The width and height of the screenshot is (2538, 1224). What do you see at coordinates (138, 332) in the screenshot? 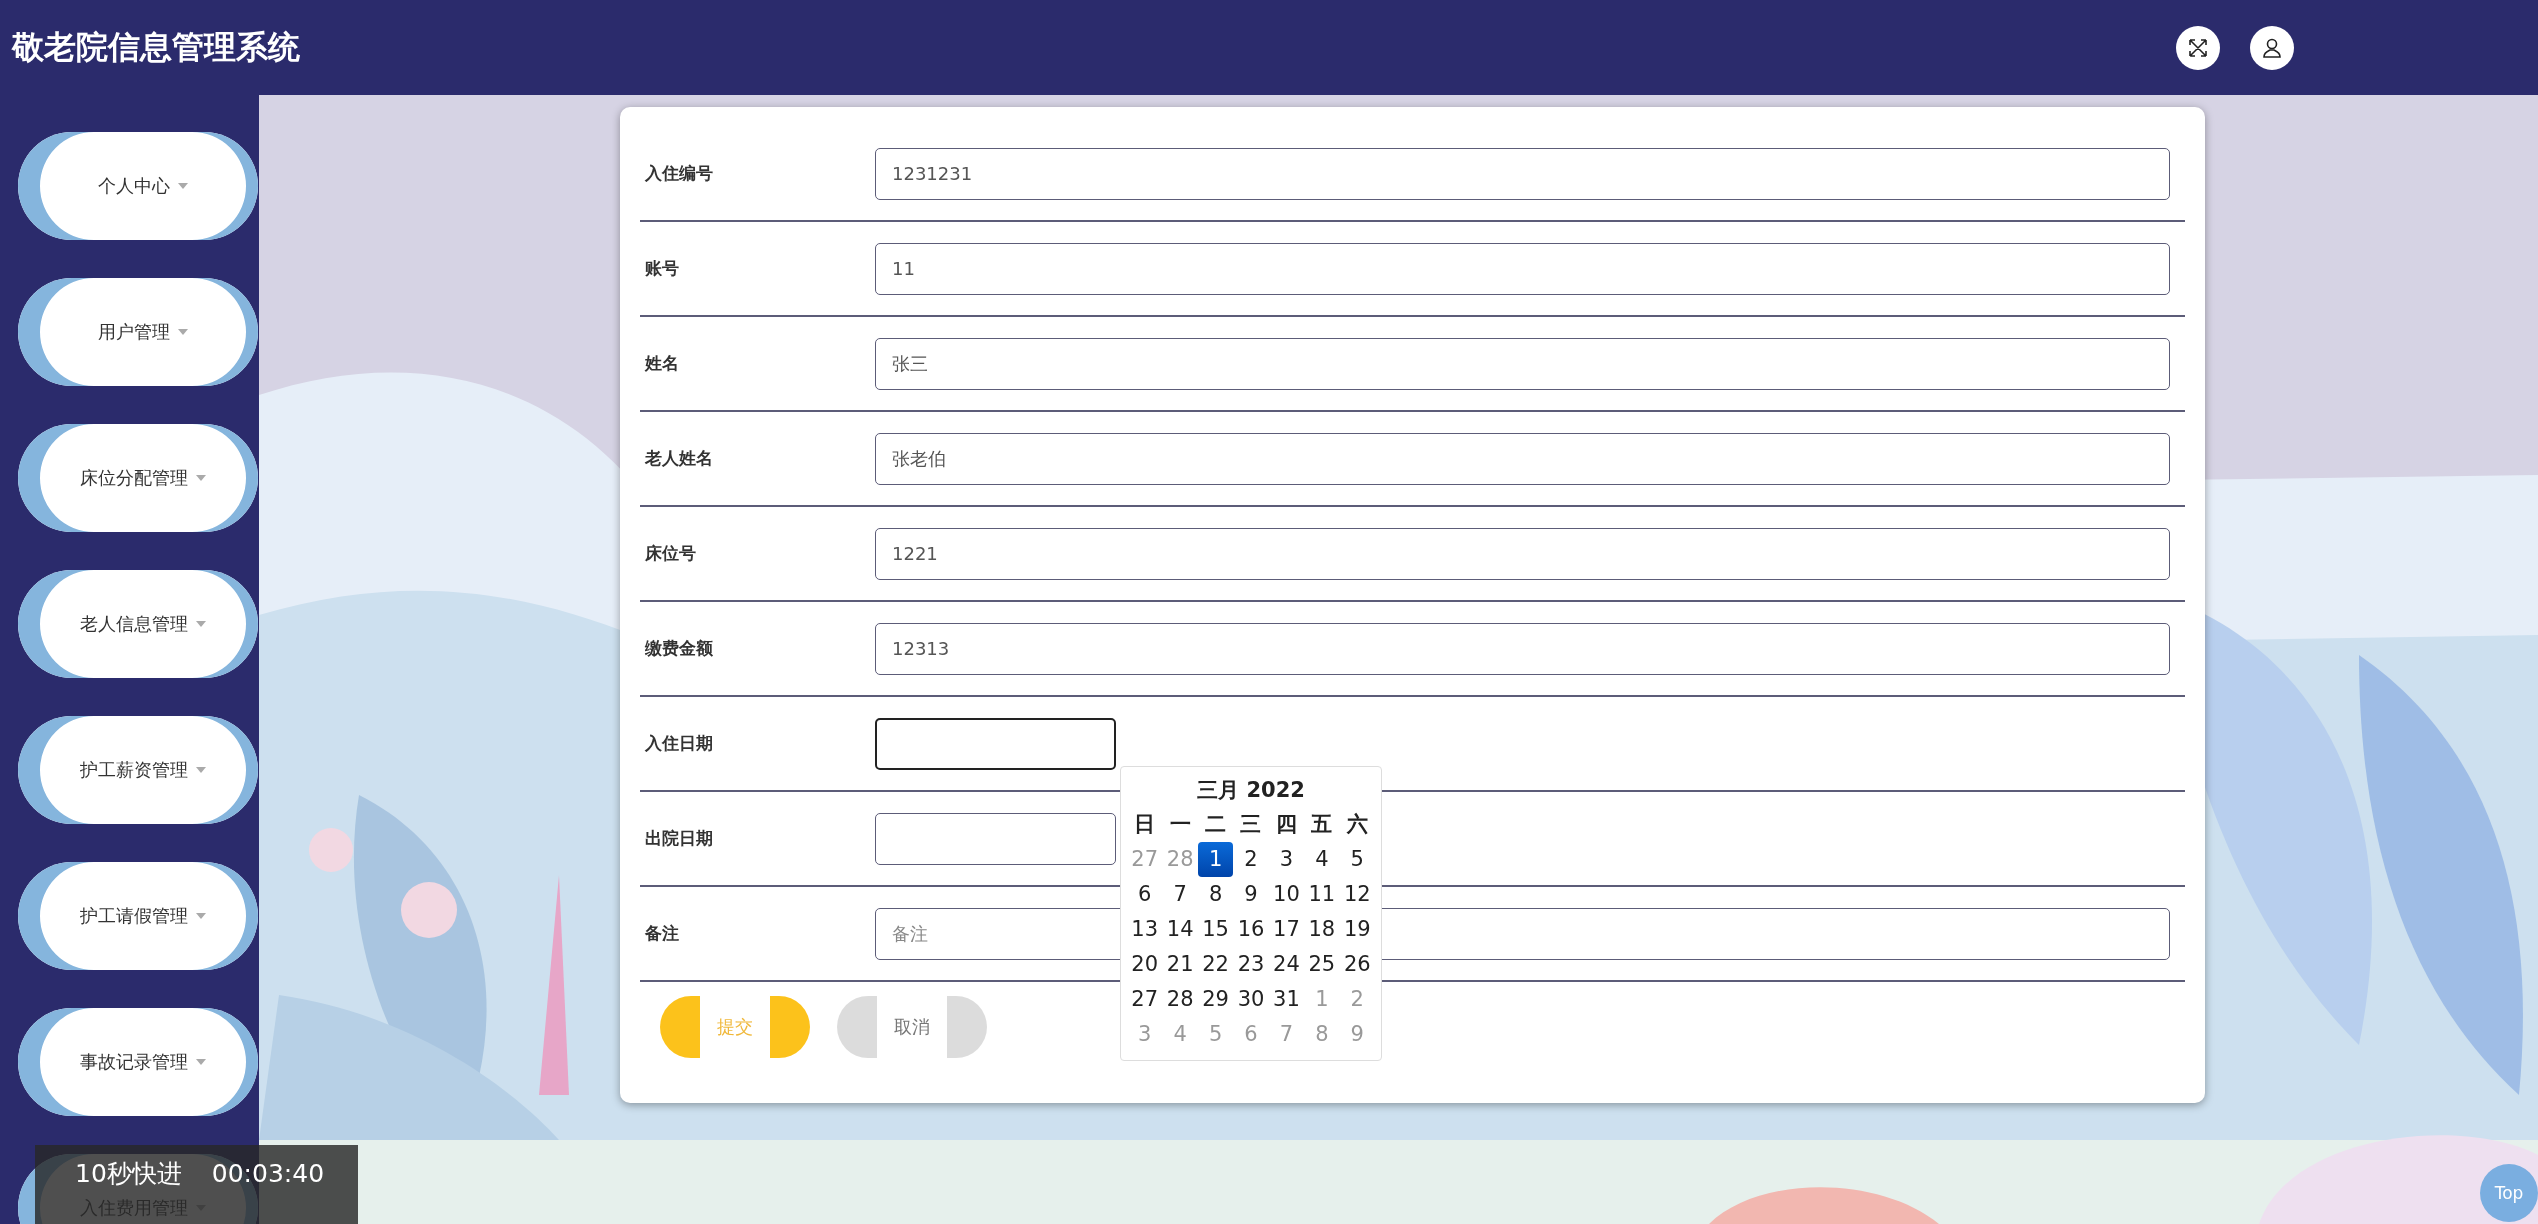
I see `sidebar-item: 用户管理` at bounding box center [138, 332].